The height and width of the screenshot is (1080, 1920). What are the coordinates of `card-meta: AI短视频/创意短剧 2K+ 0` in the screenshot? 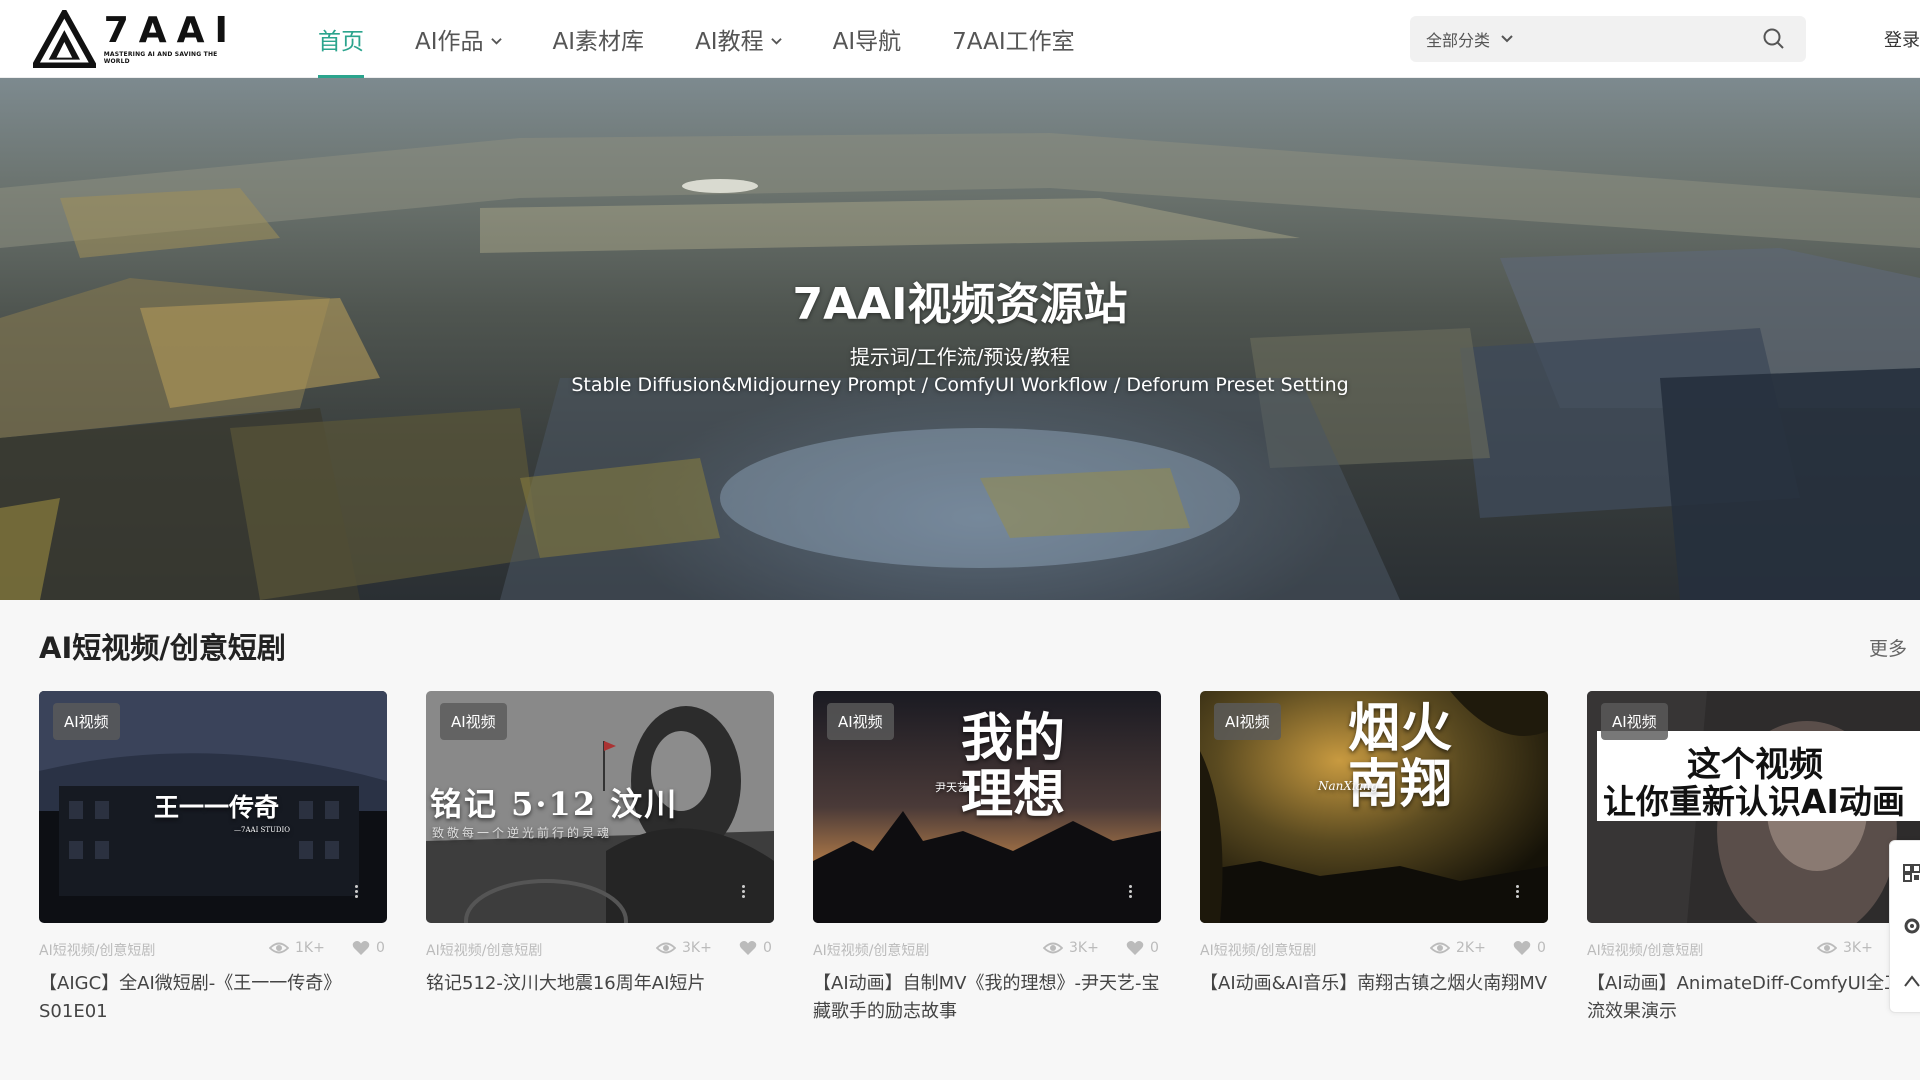 It's located at (1374, 949).